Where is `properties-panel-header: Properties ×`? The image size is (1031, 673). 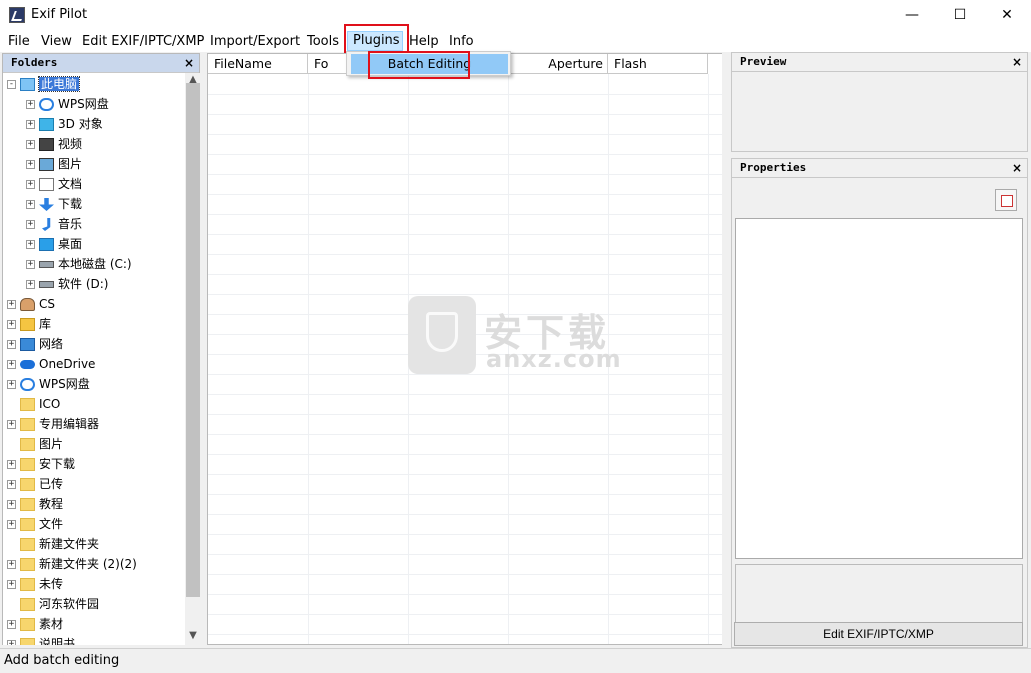
properties-panel-header: Properties × is located at coordinates (879, 168).